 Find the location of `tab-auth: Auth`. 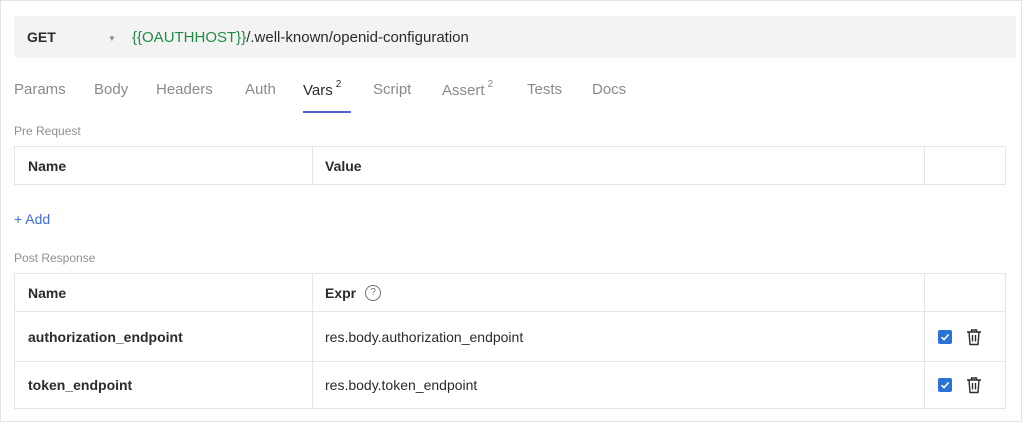

tab-auth: Auth is located at coordinates (260, 89).